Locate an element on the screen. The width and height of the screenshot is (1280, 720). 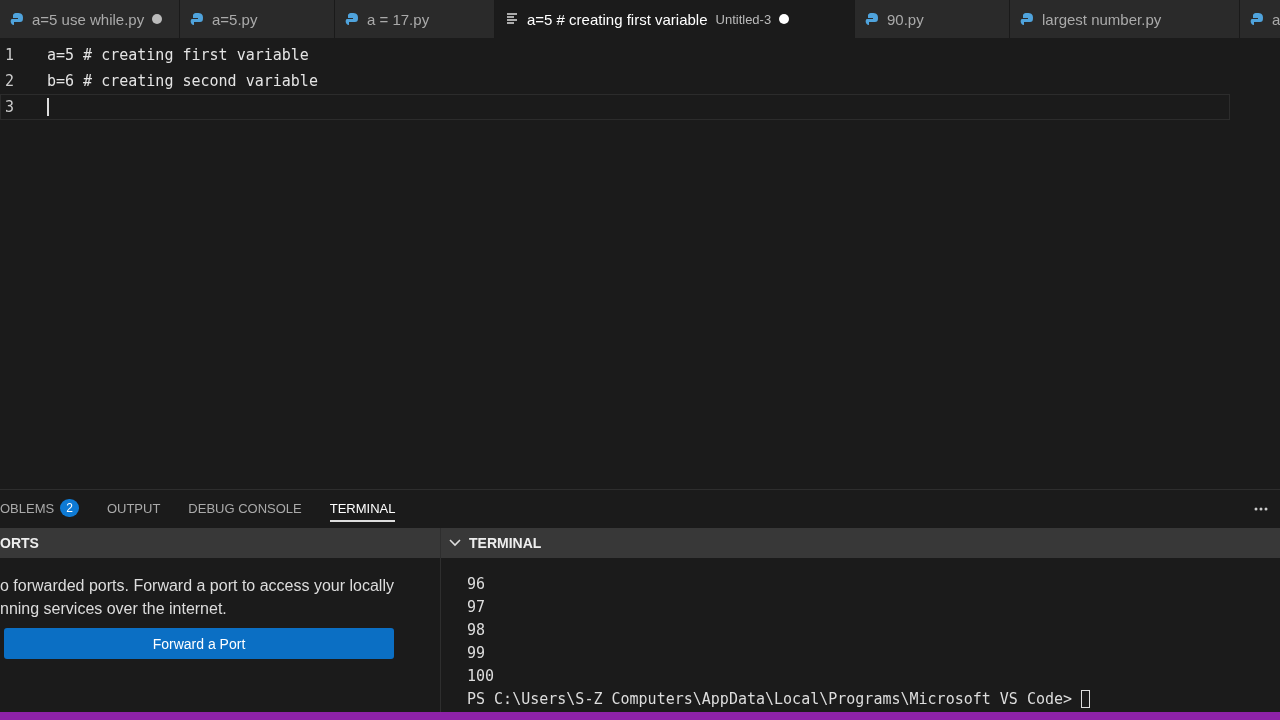
tab-label: OBLEMS is located at coordinates (27, 508).